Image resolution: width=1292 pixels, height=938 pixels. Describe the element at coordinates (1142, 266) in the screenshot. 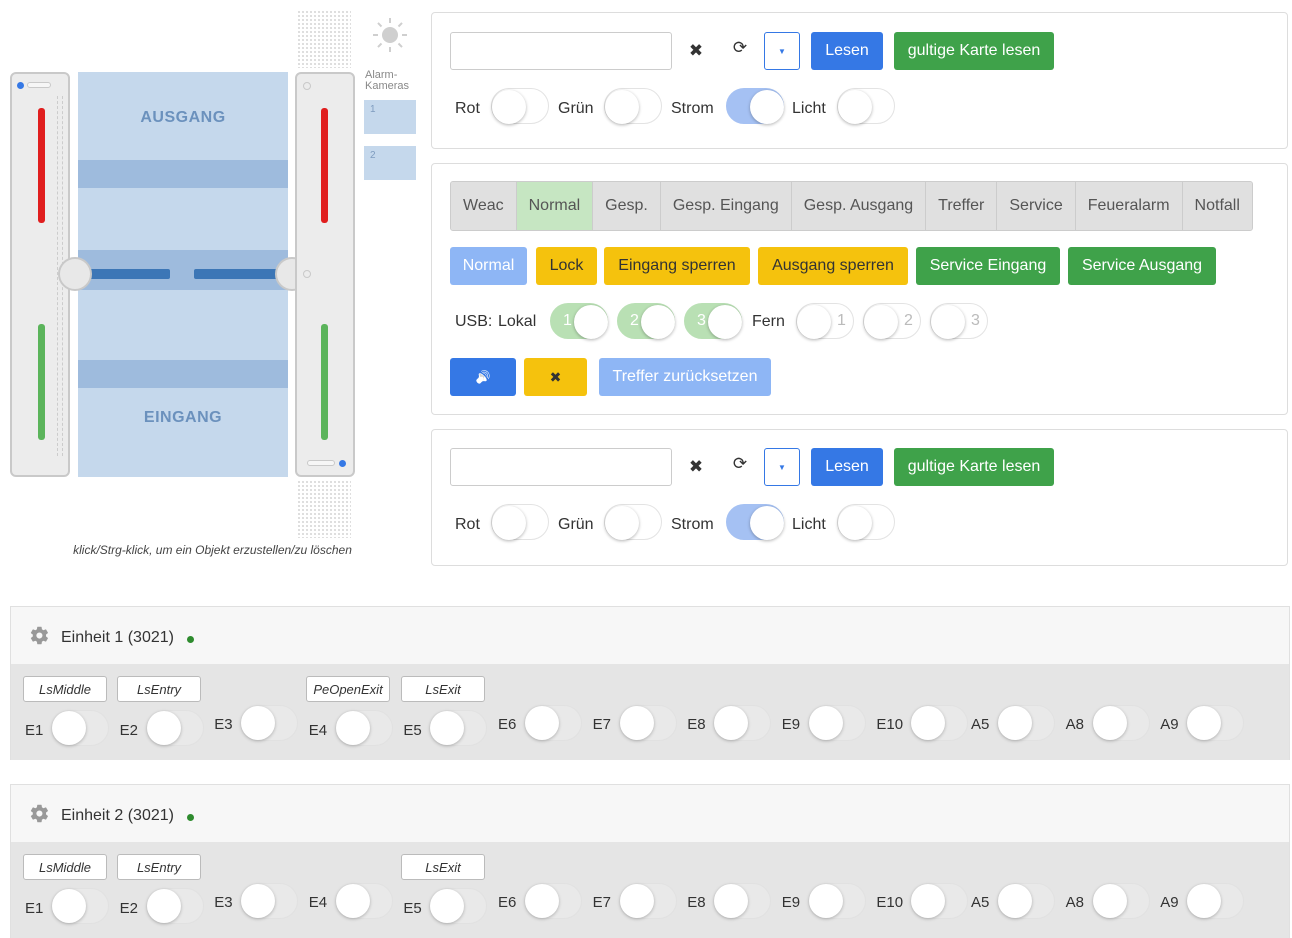

I see `mode-service-exit-button: Service Ausgang` at that location.